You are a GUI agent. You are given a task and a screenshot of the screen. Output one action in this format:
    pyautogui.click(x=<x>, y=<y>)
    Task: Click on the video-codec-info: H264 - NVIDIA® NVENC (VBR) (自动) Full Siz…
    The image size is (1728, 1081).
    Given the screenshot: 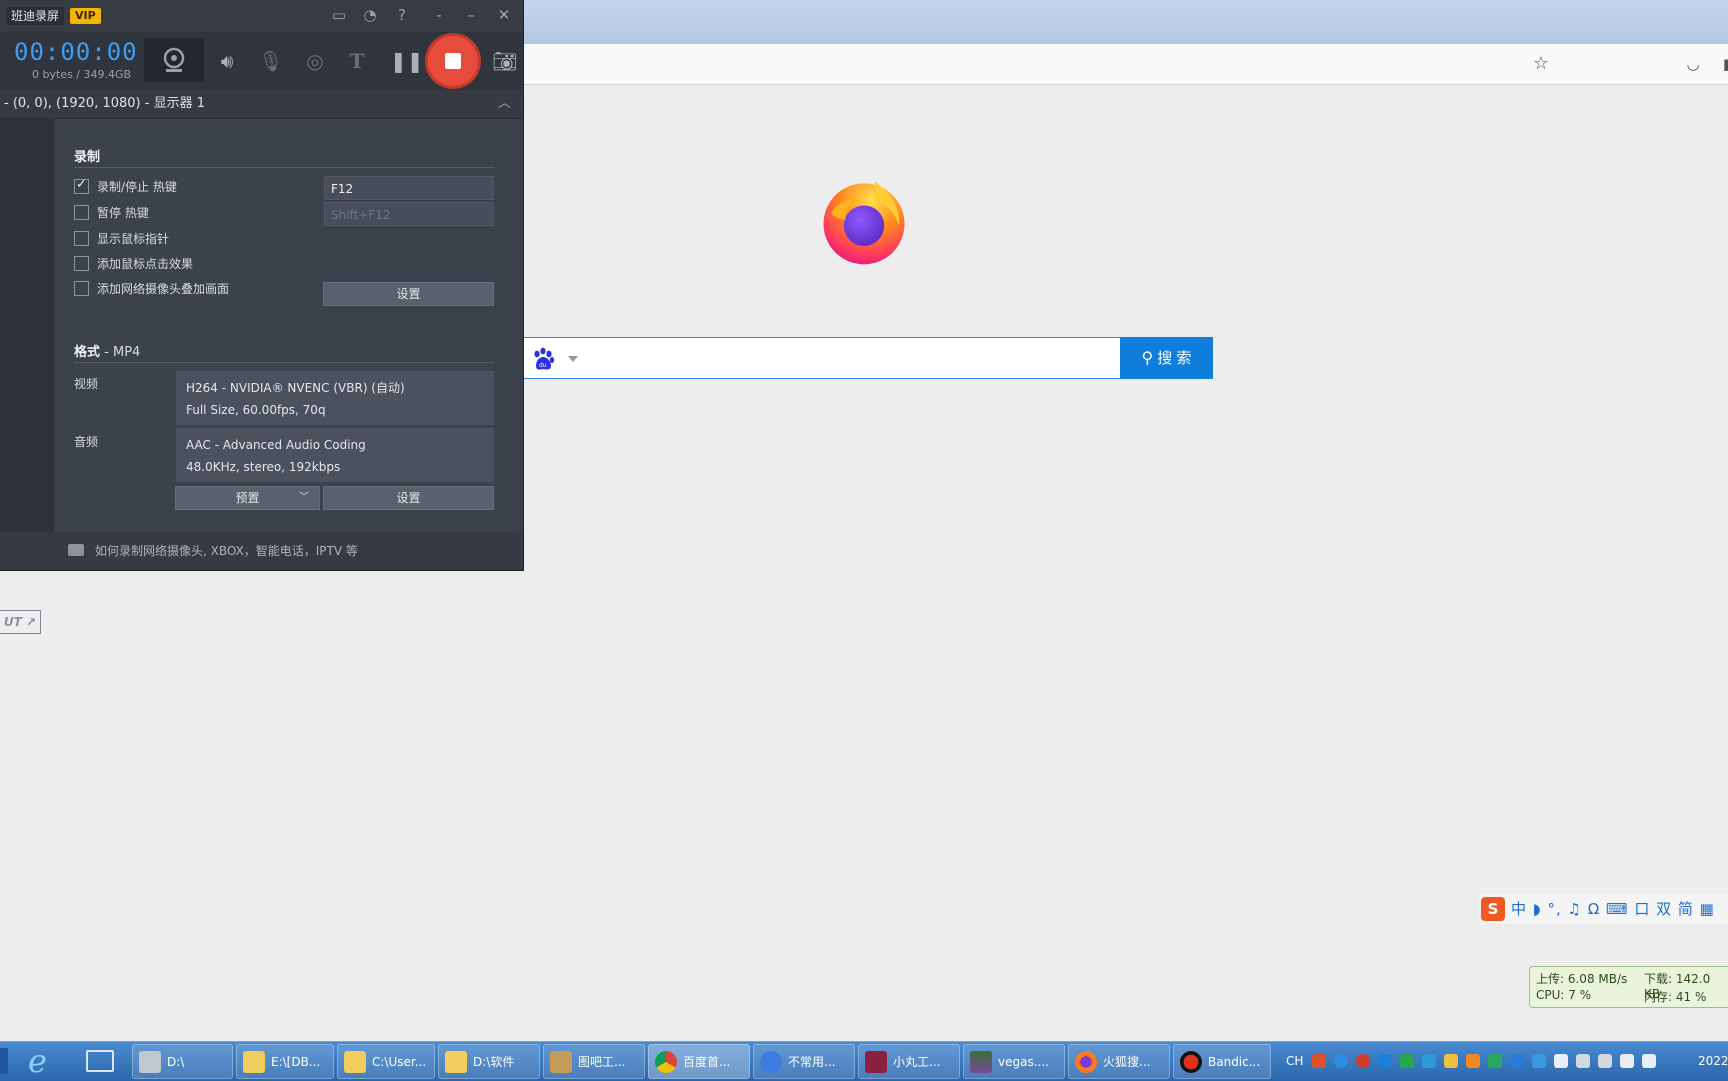 What is the action you would take?
    pyautogui.click(x=335, y=398)
    